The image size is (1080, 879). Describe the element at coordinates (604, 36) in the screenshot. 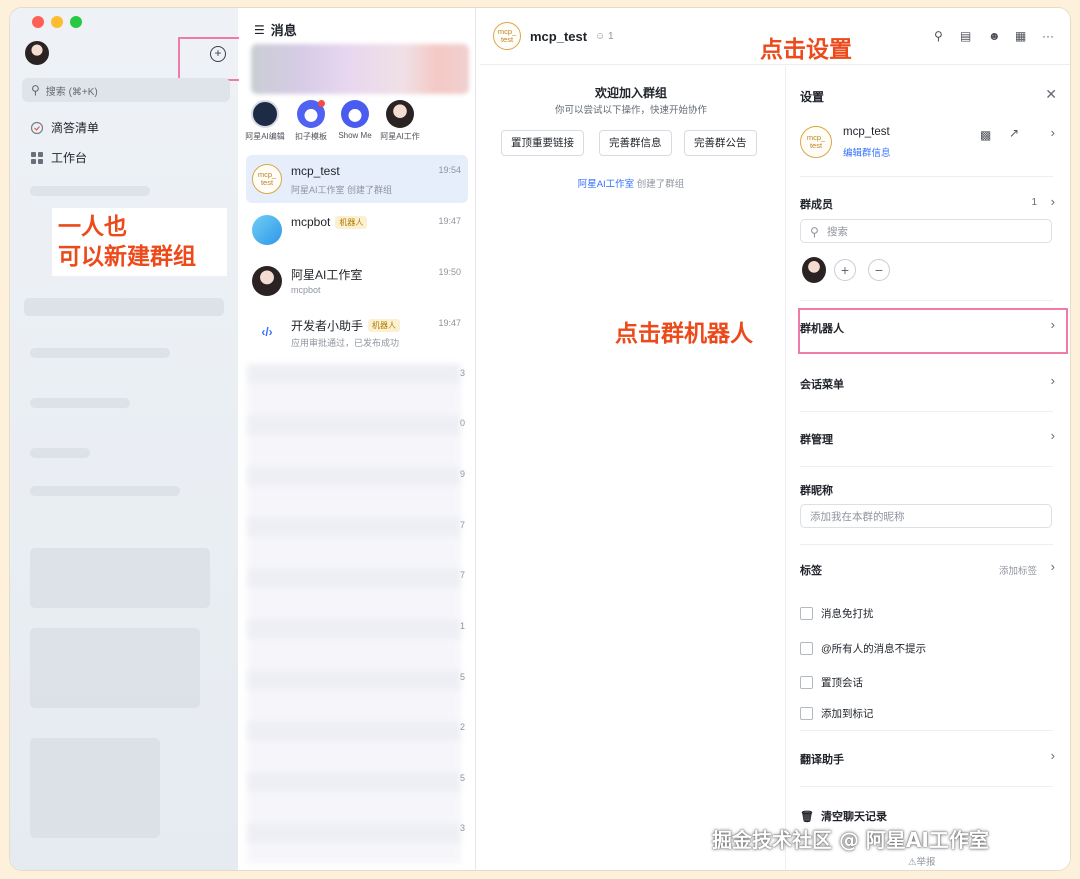

I see `member-count: ☺ 1` at that location.